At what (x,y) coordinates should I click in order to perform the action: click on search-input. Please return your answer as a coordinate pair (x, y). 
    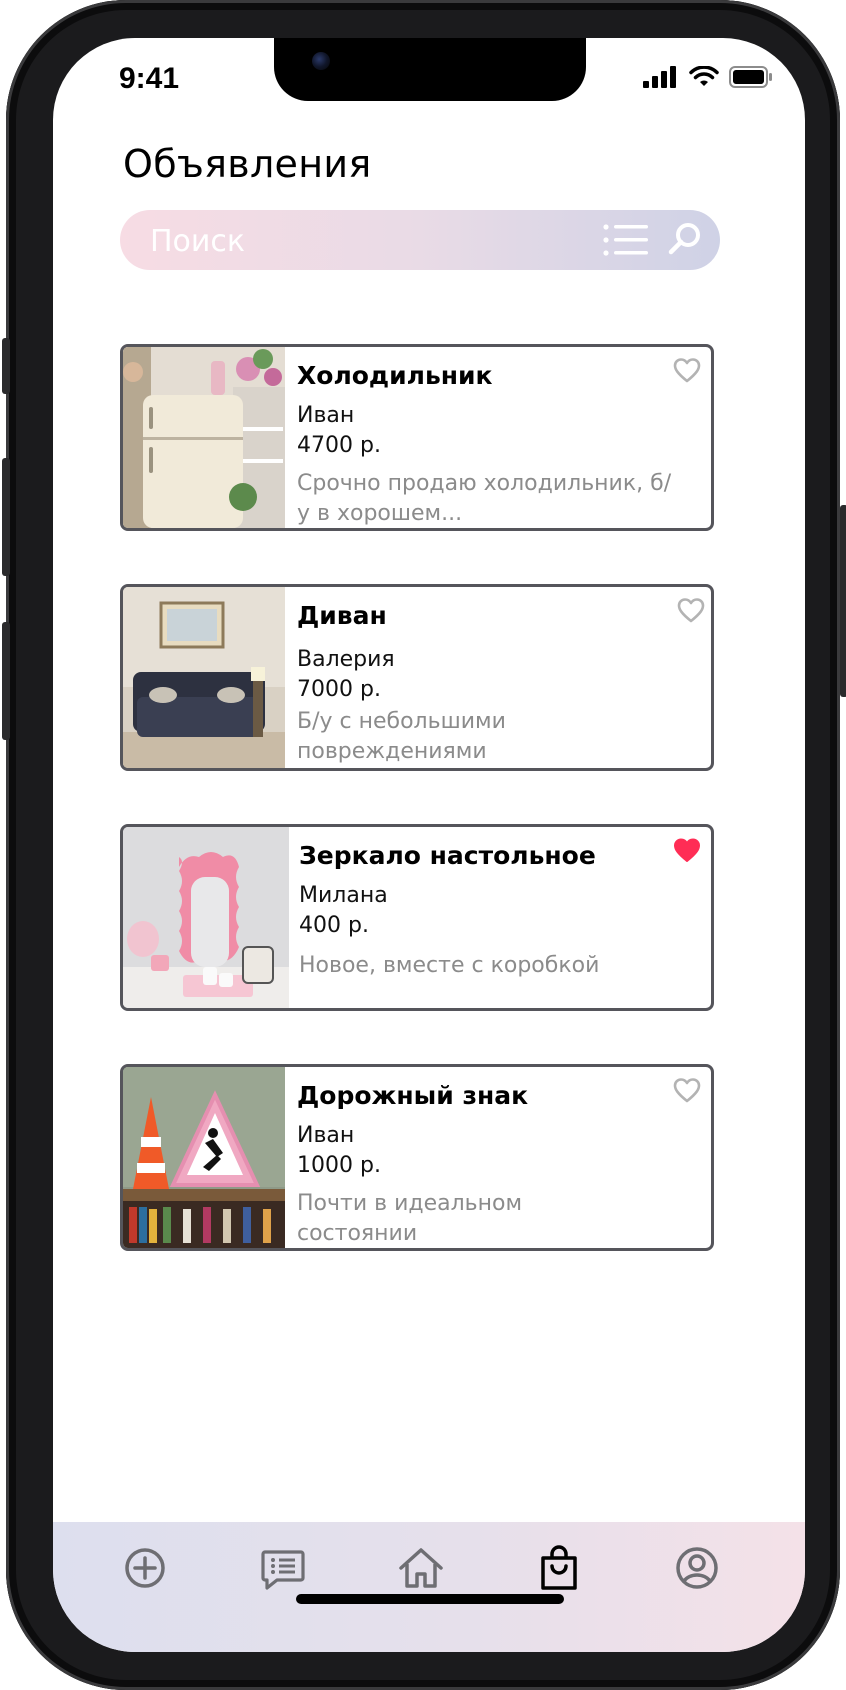
    Looking at the image, I should click on (360, 241).